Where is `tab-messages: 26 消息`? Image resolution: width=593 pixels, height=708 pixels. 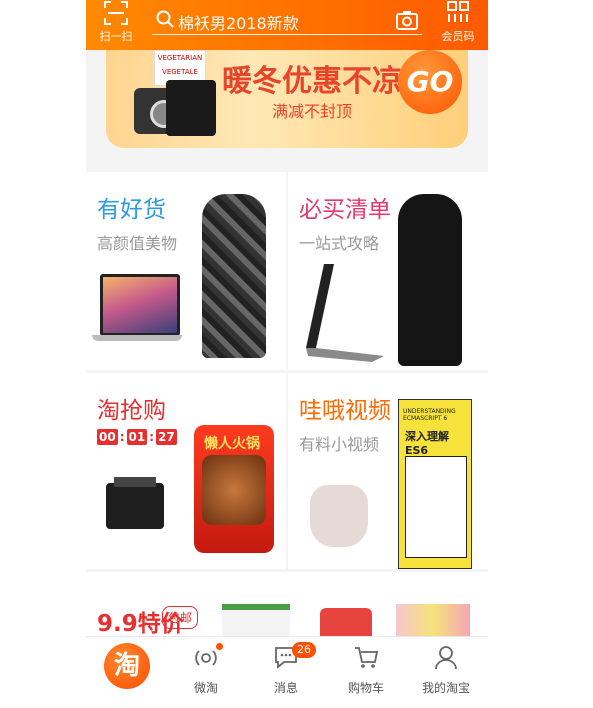
tab-messages: 26 消息 is located at coordinates (286, 667).